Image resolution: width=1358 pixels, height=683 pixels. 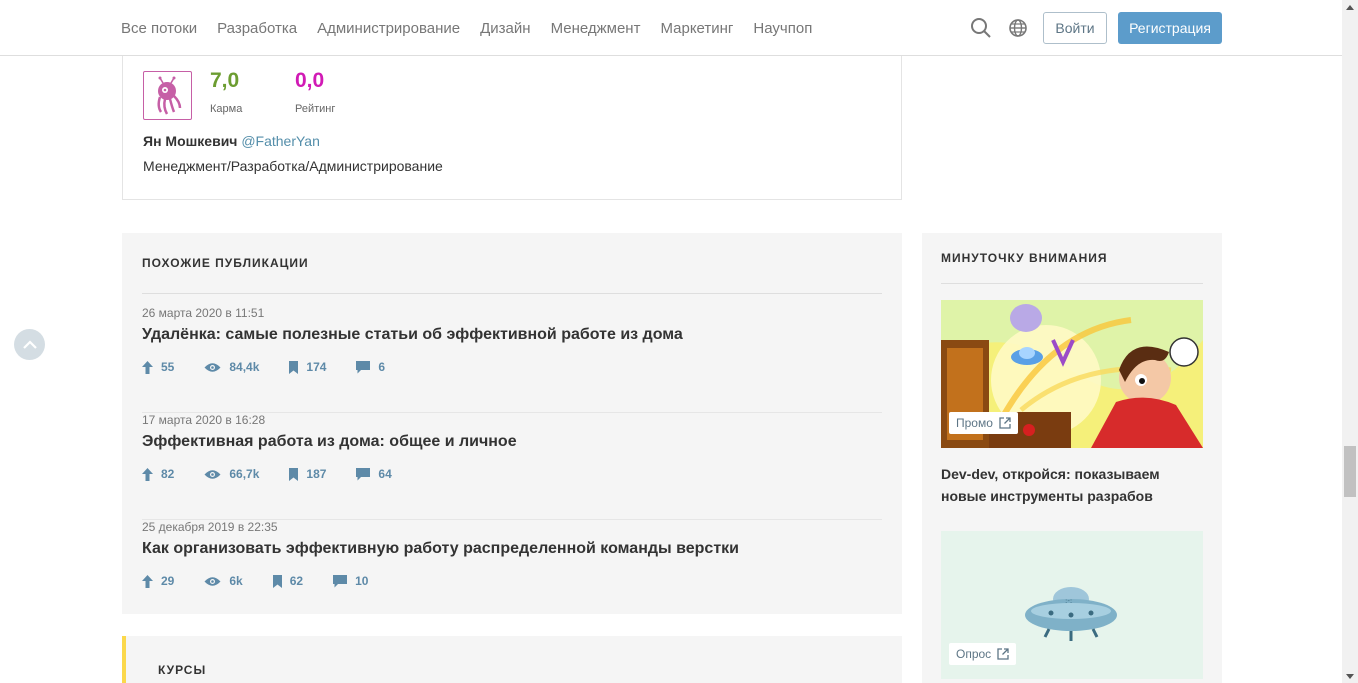 I want to click on views: 66,7k, so click(x=231, y=474).